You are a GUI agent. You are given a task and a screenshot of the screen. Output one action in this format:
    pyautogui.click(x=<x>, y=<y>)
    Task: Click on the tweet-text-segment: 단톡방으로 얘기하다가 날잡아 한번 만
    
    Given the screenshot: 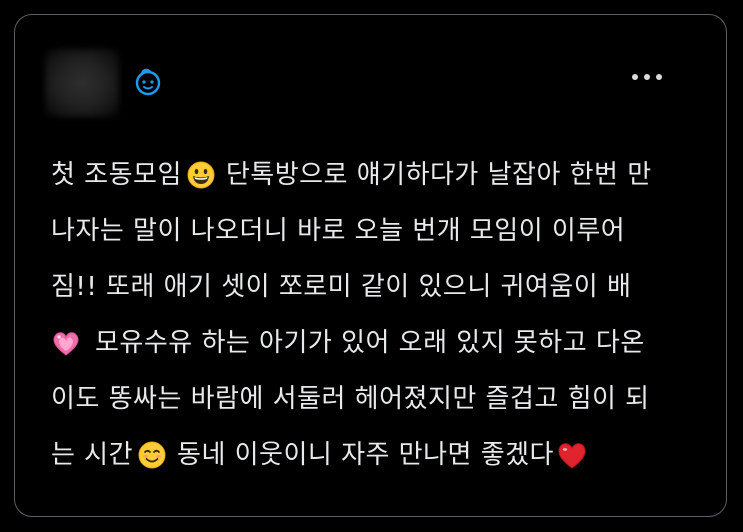 What is the action you would take?
    pyautogui.click(x=438, y=175)
    